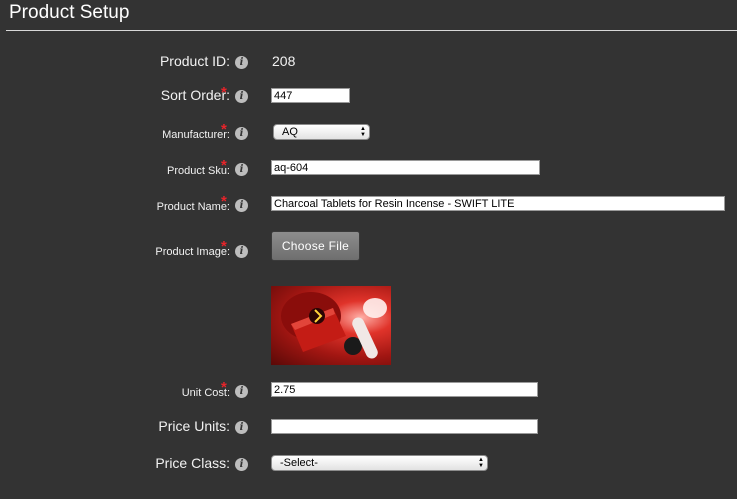 The height and width of the screenshot is (499, 737). What do you see at coordinates (193, 207) in the screenshot?
I see `product-name-label: Product Name:` at bounding box center [193, 207].